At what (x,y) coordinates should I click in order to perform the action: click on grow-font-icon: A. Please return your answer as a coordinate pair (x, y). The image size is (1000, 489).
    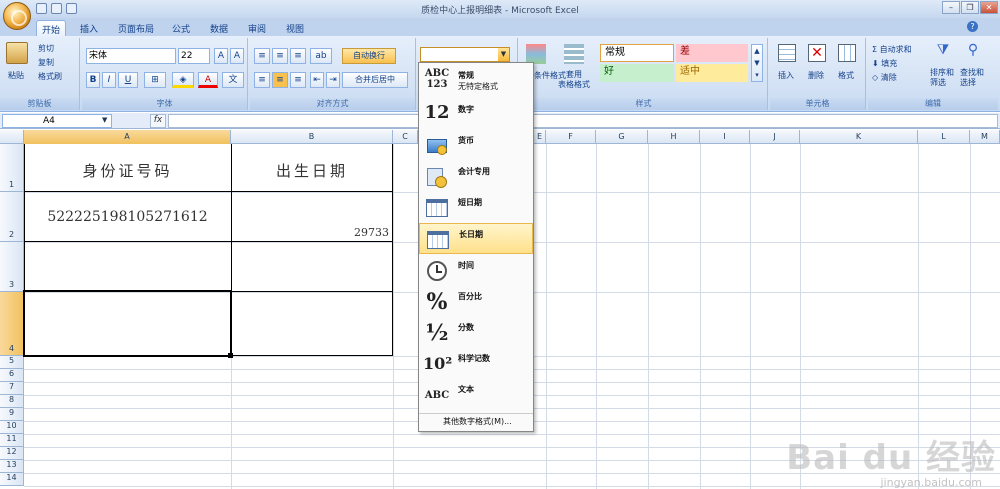
    Looking at the image, I should click on (221, 56).